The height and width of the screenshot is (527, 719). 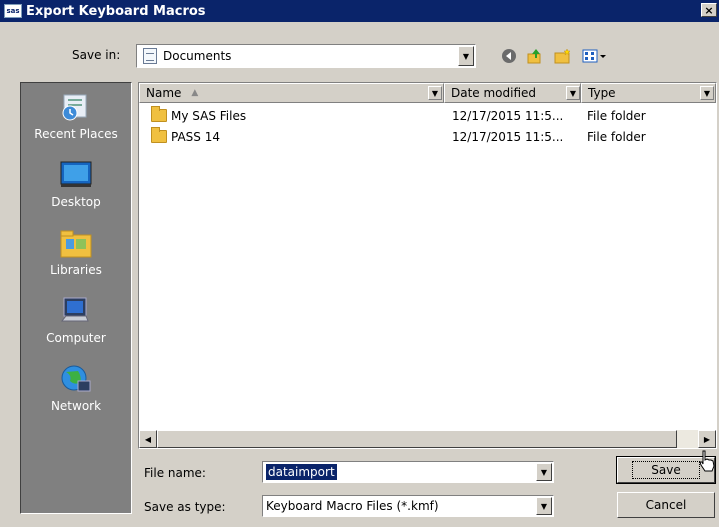 What do you see at coordinates (648, 93) in the screenshot?
I see `column-header-type: Type ▼` at bounding box center [648, 93].